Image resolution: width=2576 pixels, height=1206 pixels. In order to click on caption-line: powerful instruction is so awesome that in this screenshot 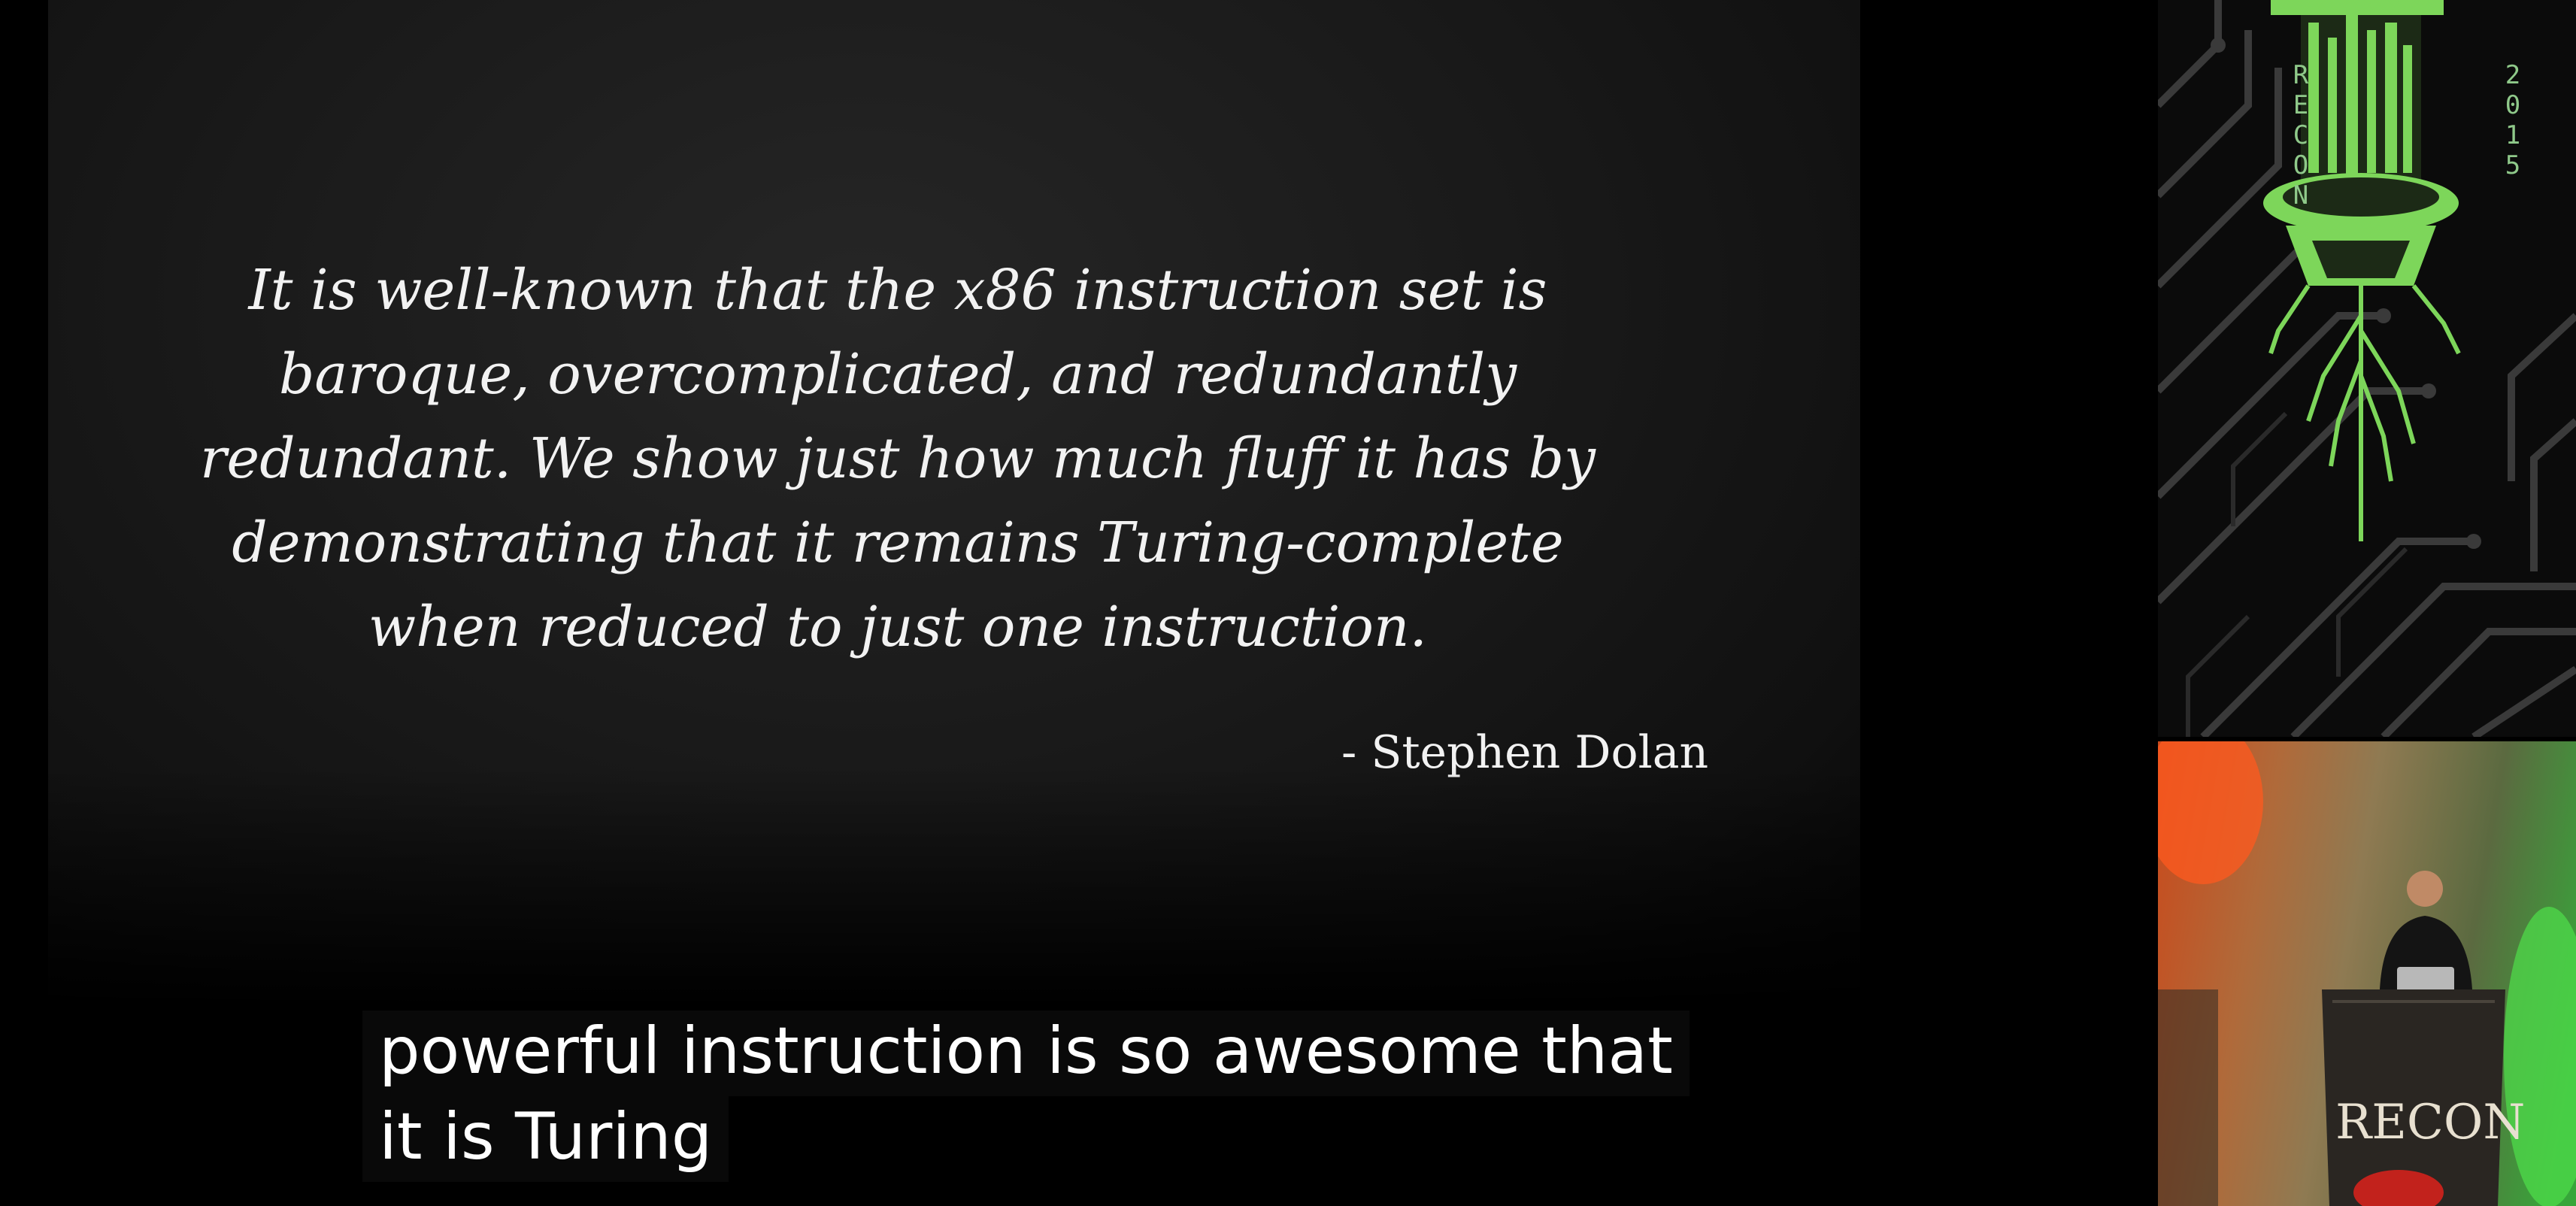, I will do `click(1026, 1053)`.